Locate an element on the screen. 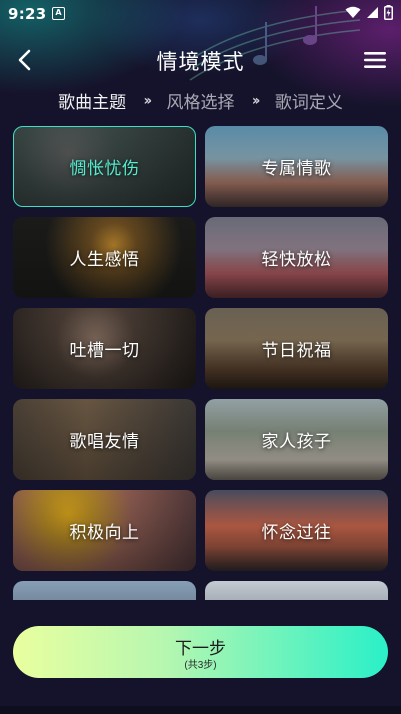 Image resolution: width=401 pixels, height=714 pixels. battery-charging-icon is located at coordinates (388, 12).